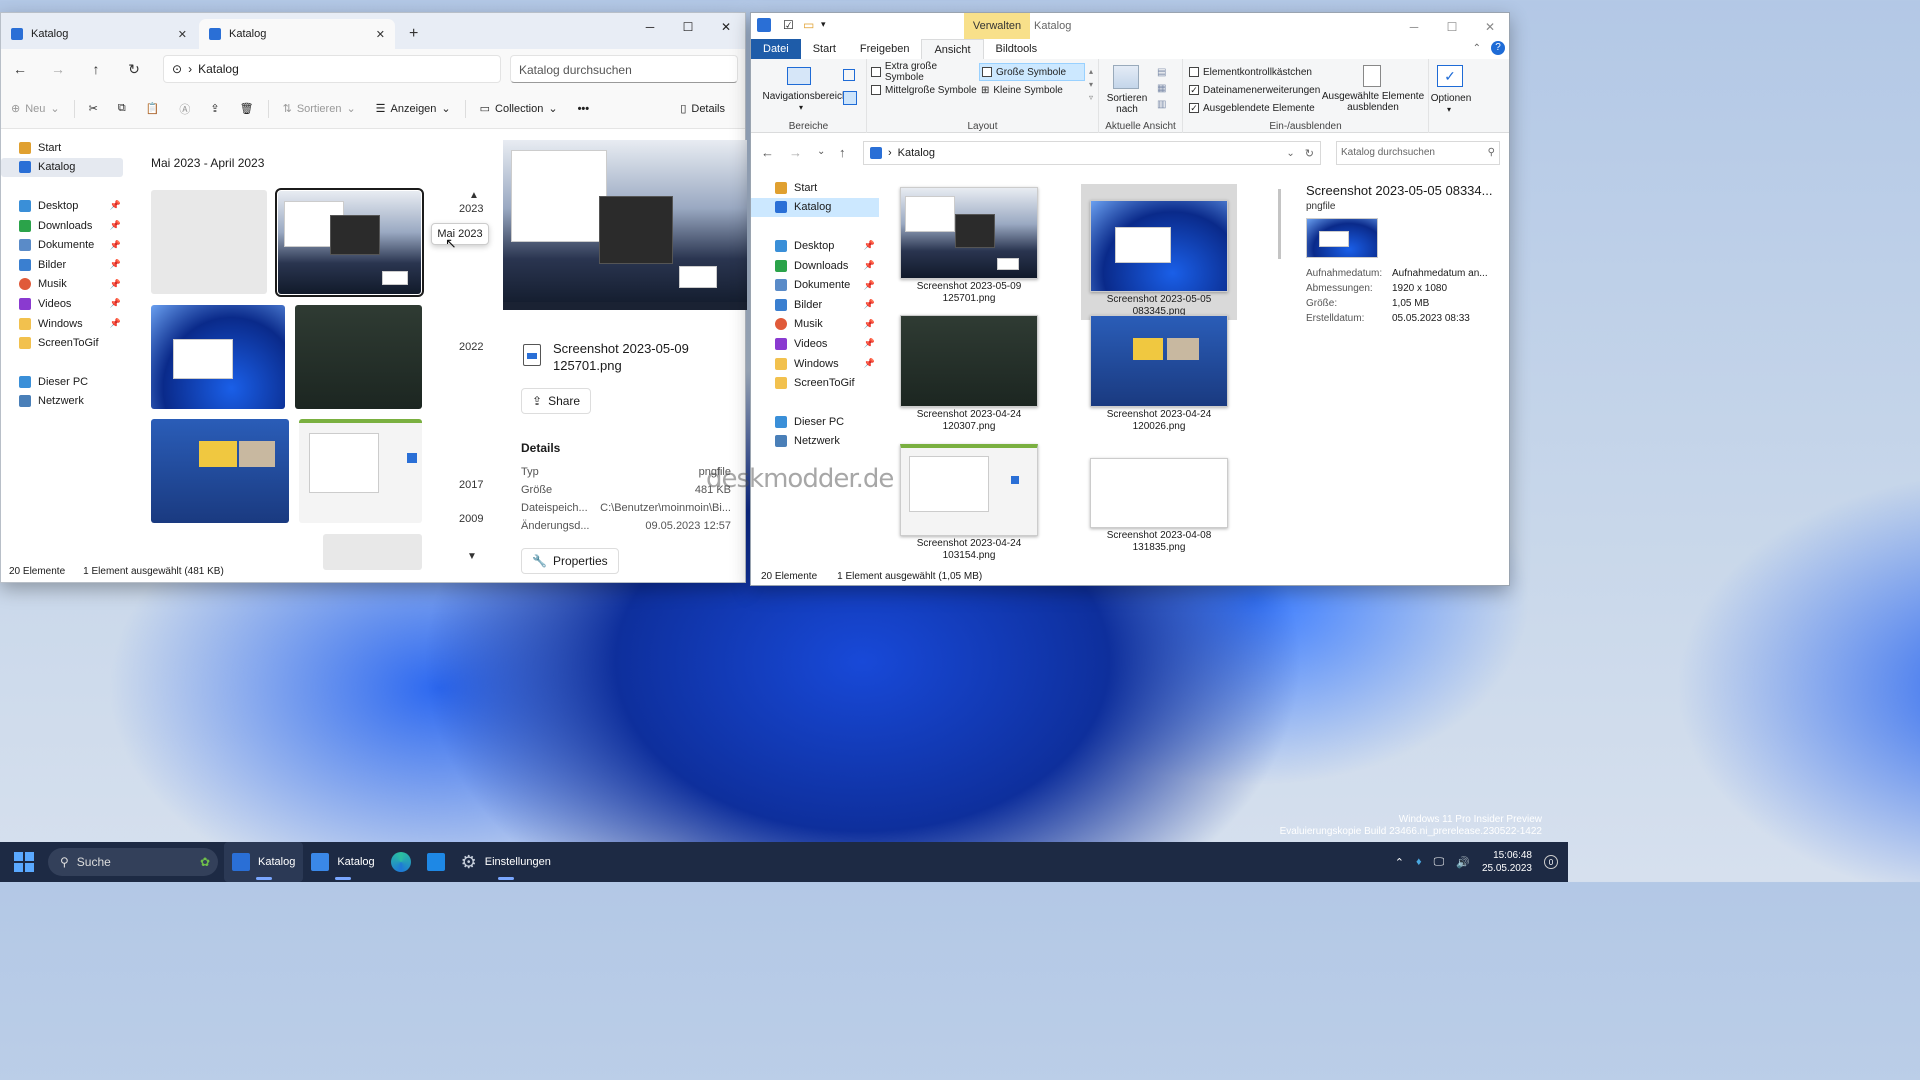 The width and height of the screenshot is (1920, 1080). I want to click on notification-badge: 0, so click(1551, 862).